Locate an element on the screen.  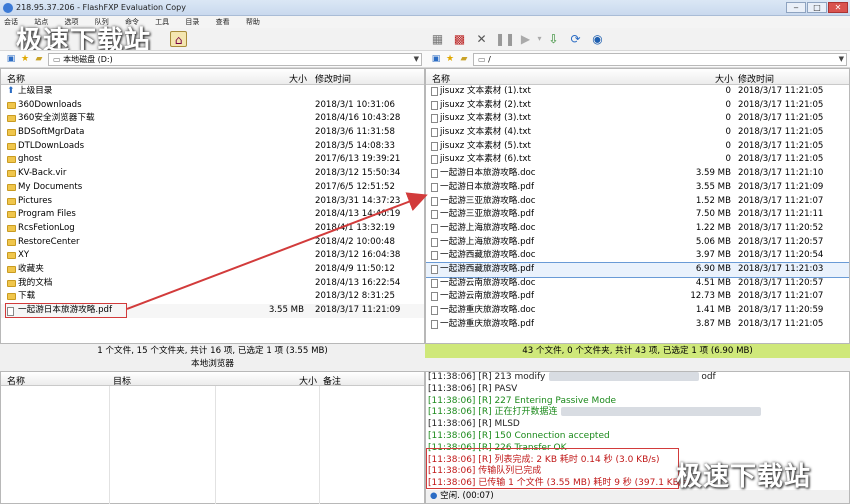
file-row: RcsFetionLog 2018/4/1 13:32:19 is located at coordinates (212, 229).